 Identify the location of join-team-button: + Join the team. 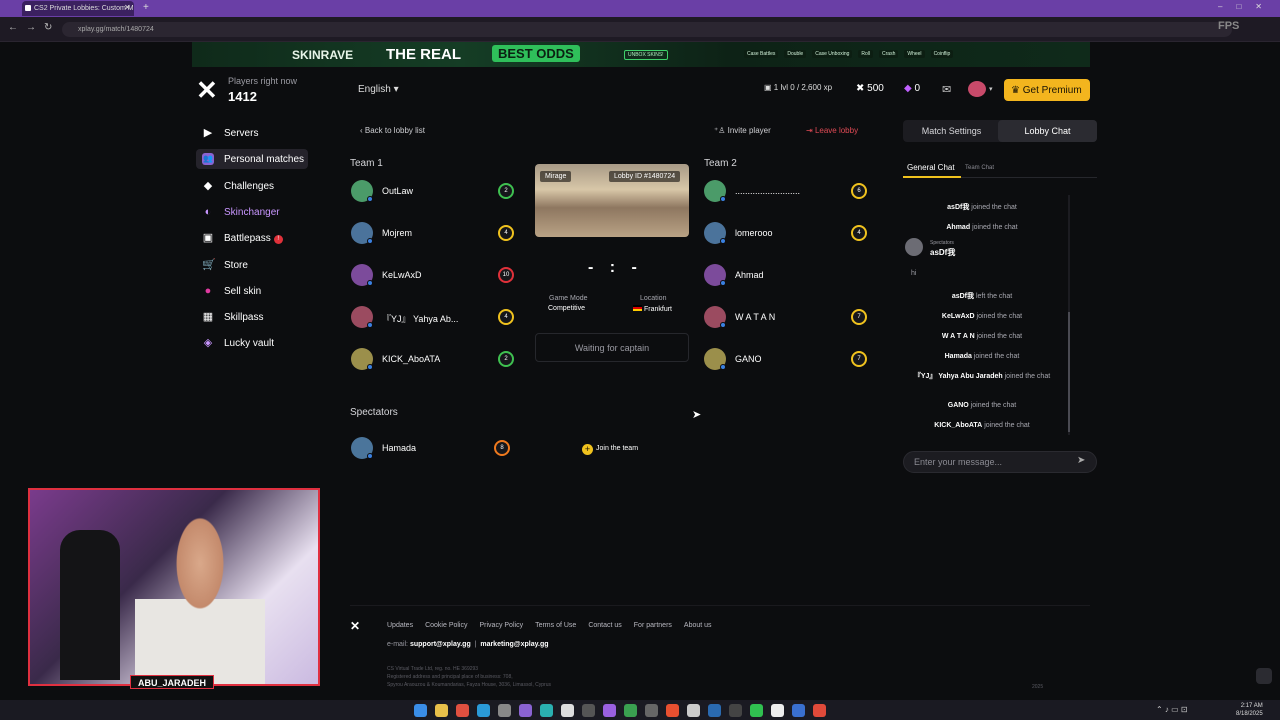
(610, 449).